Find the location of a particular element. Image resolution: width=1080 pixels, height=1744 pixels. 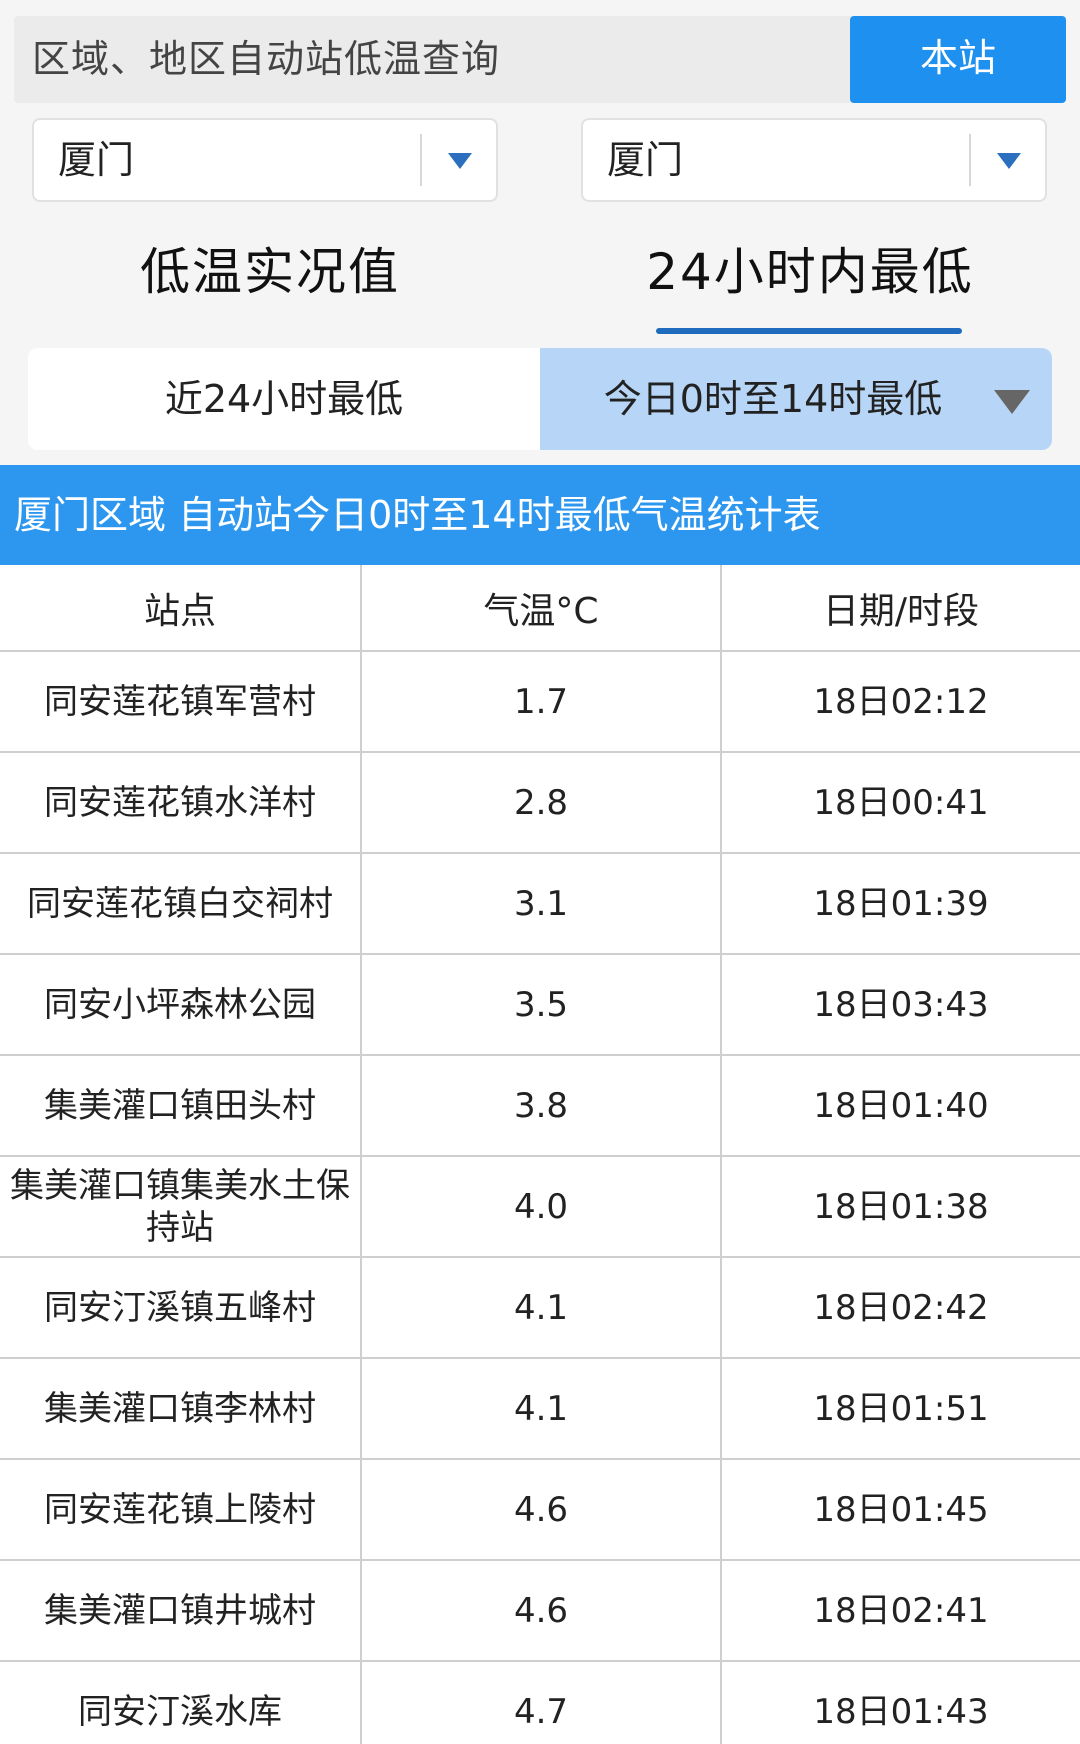

temperature-cell: 1.7 is located at coordinates (541, 702).